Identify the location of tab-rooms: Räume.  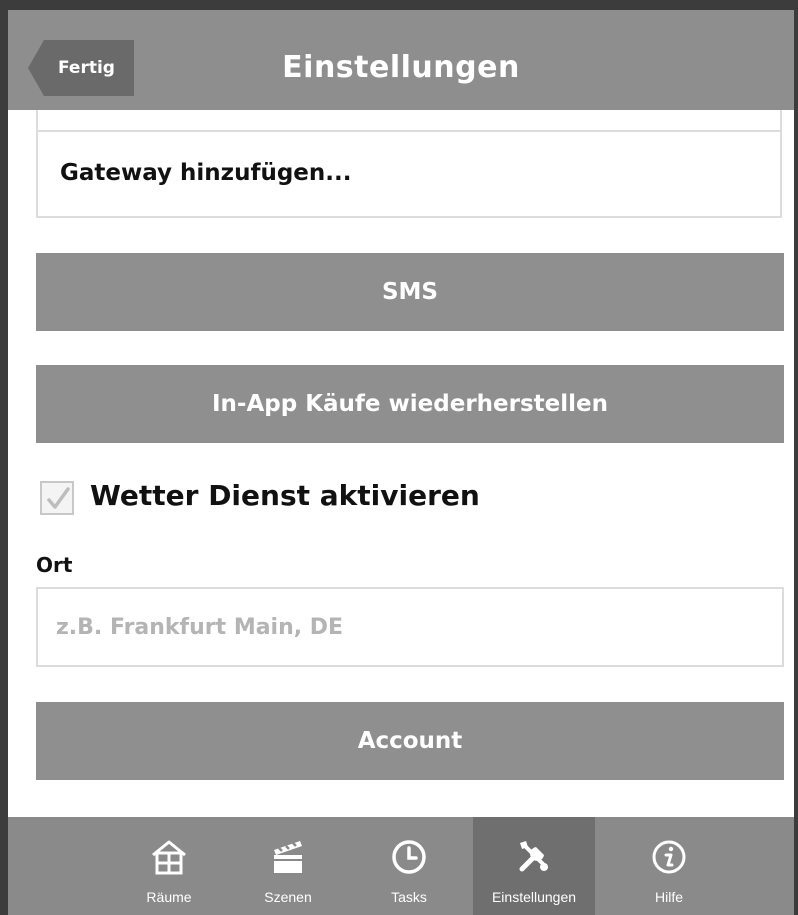
(169, 866).